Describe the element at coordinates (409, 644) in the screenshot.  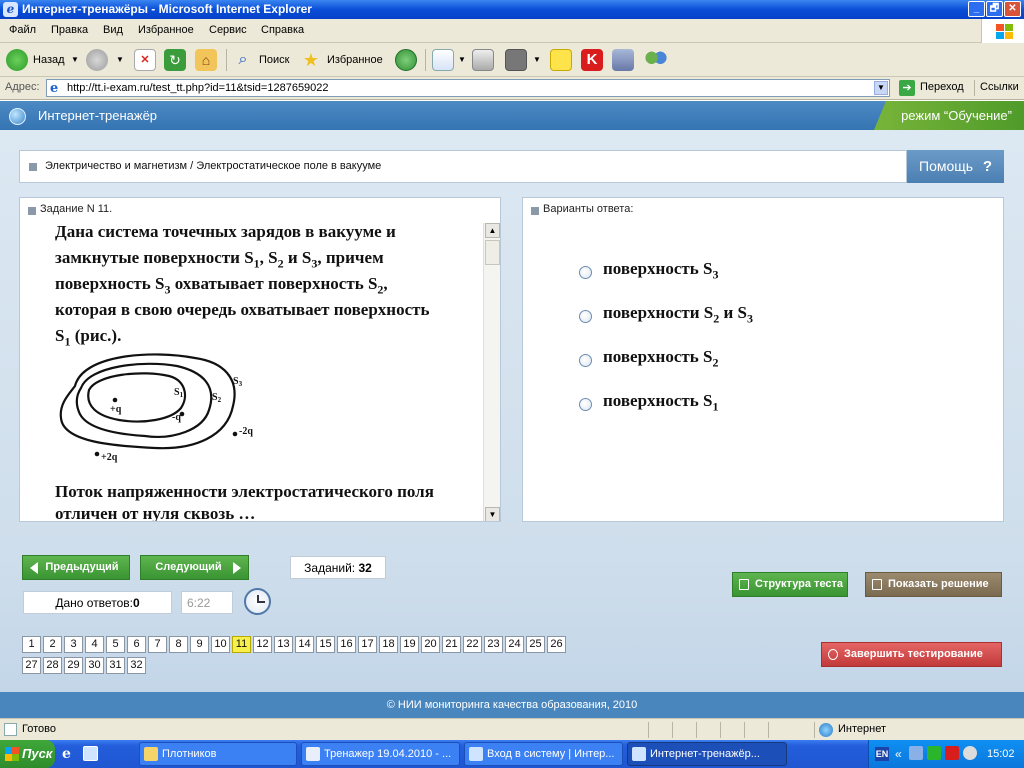
I see `task-page-19: 19` at that location.